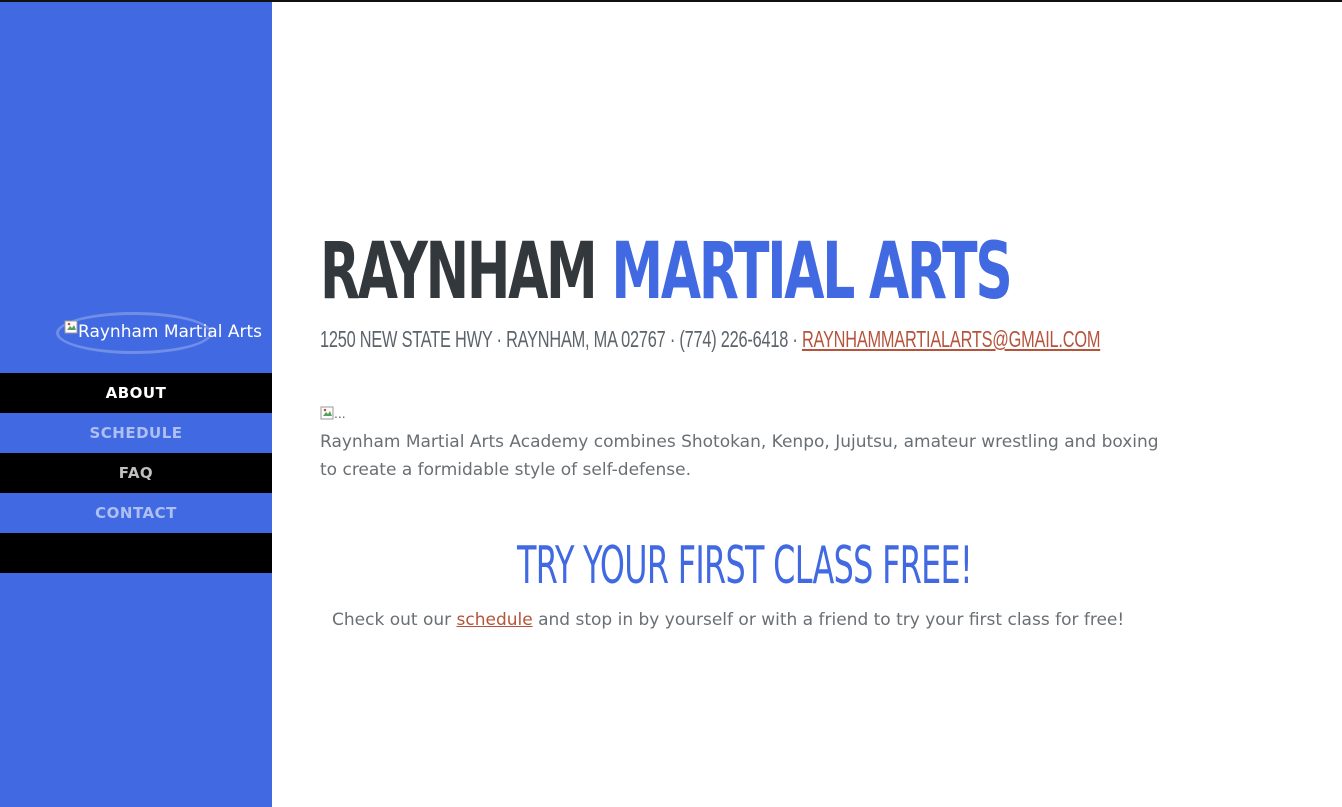 The height and width of the screenshot is (807, 1342). What do you see at coordinates (136, 393) in the screenshot?
I see `nav-item-about: ABOUT` at bounding box center [136, 393].